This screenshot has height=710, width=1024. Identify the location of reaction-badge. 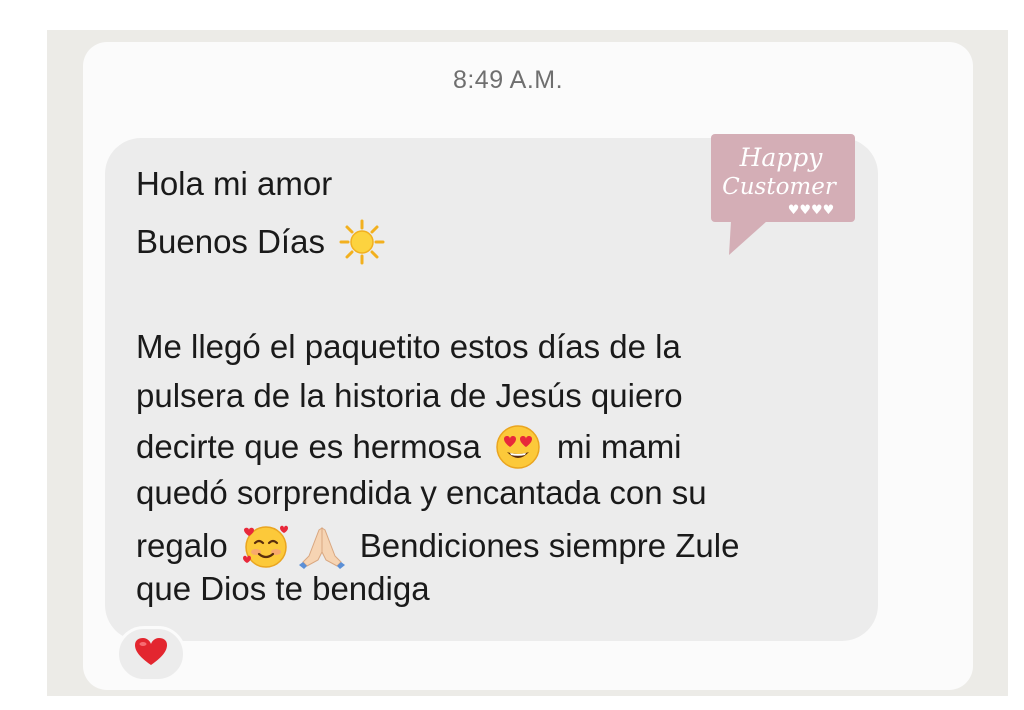
(151, 654).